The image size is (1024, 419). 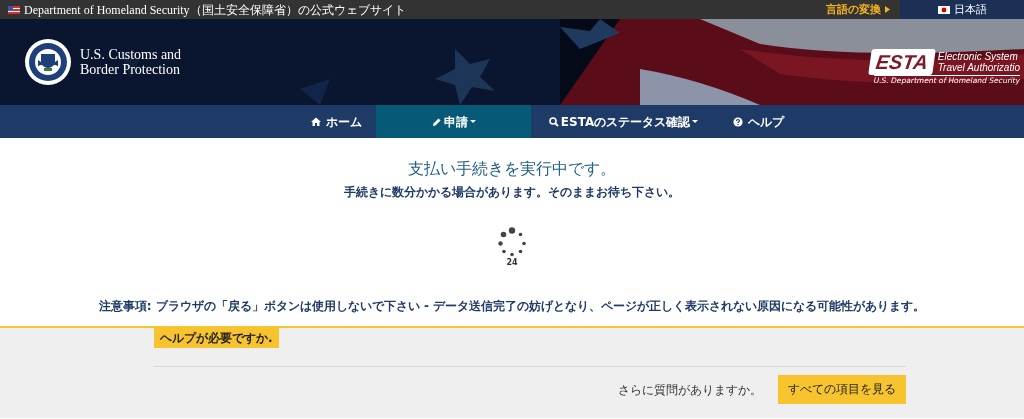 I want to click on page-subtitle: 手続きに数分かかる場合があります。そのままお待ち下さい。, so click(x=512, y=192).